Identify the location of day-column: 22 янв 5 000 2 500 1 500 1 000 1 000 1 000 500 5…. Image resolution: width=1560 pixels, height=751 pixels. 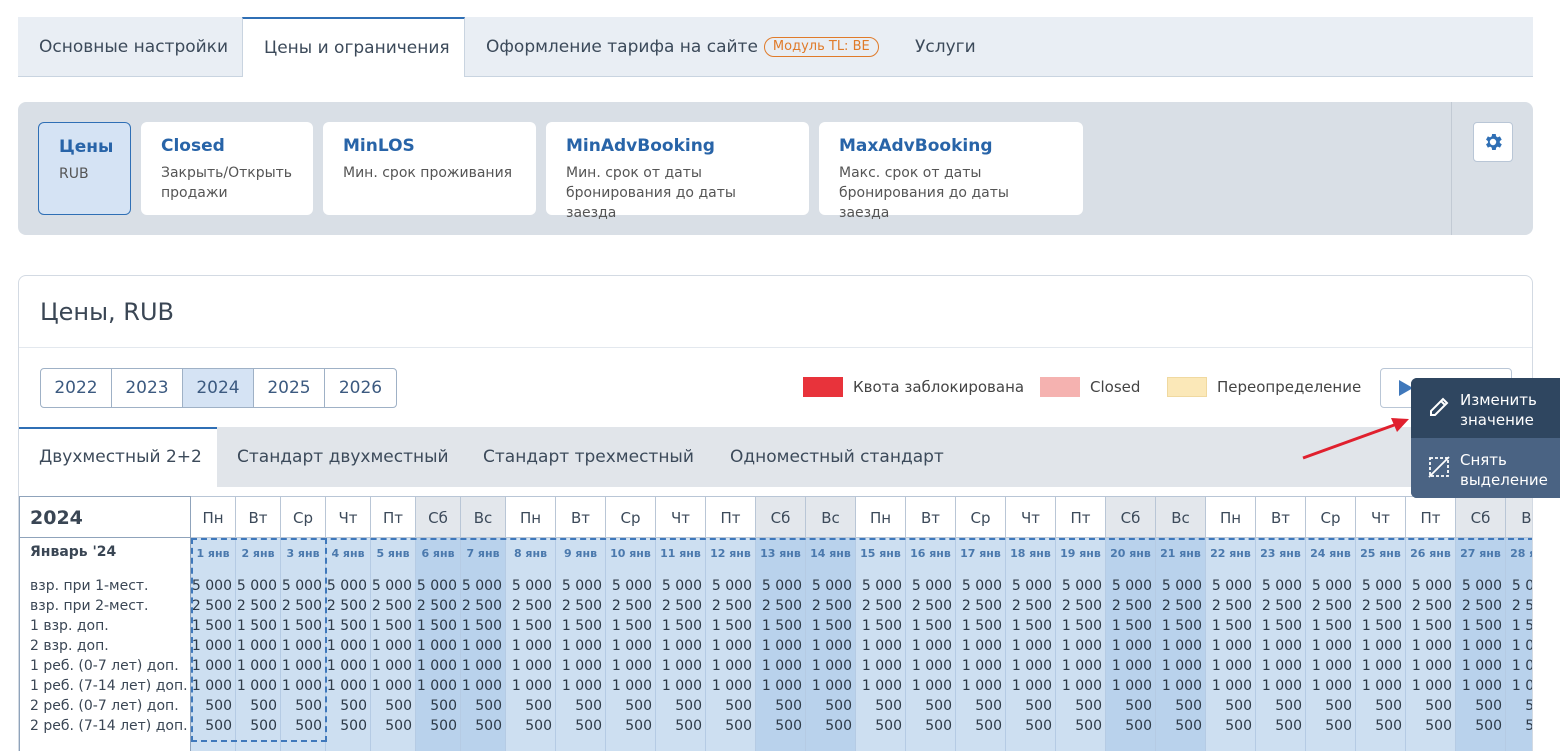
(1231, 644).